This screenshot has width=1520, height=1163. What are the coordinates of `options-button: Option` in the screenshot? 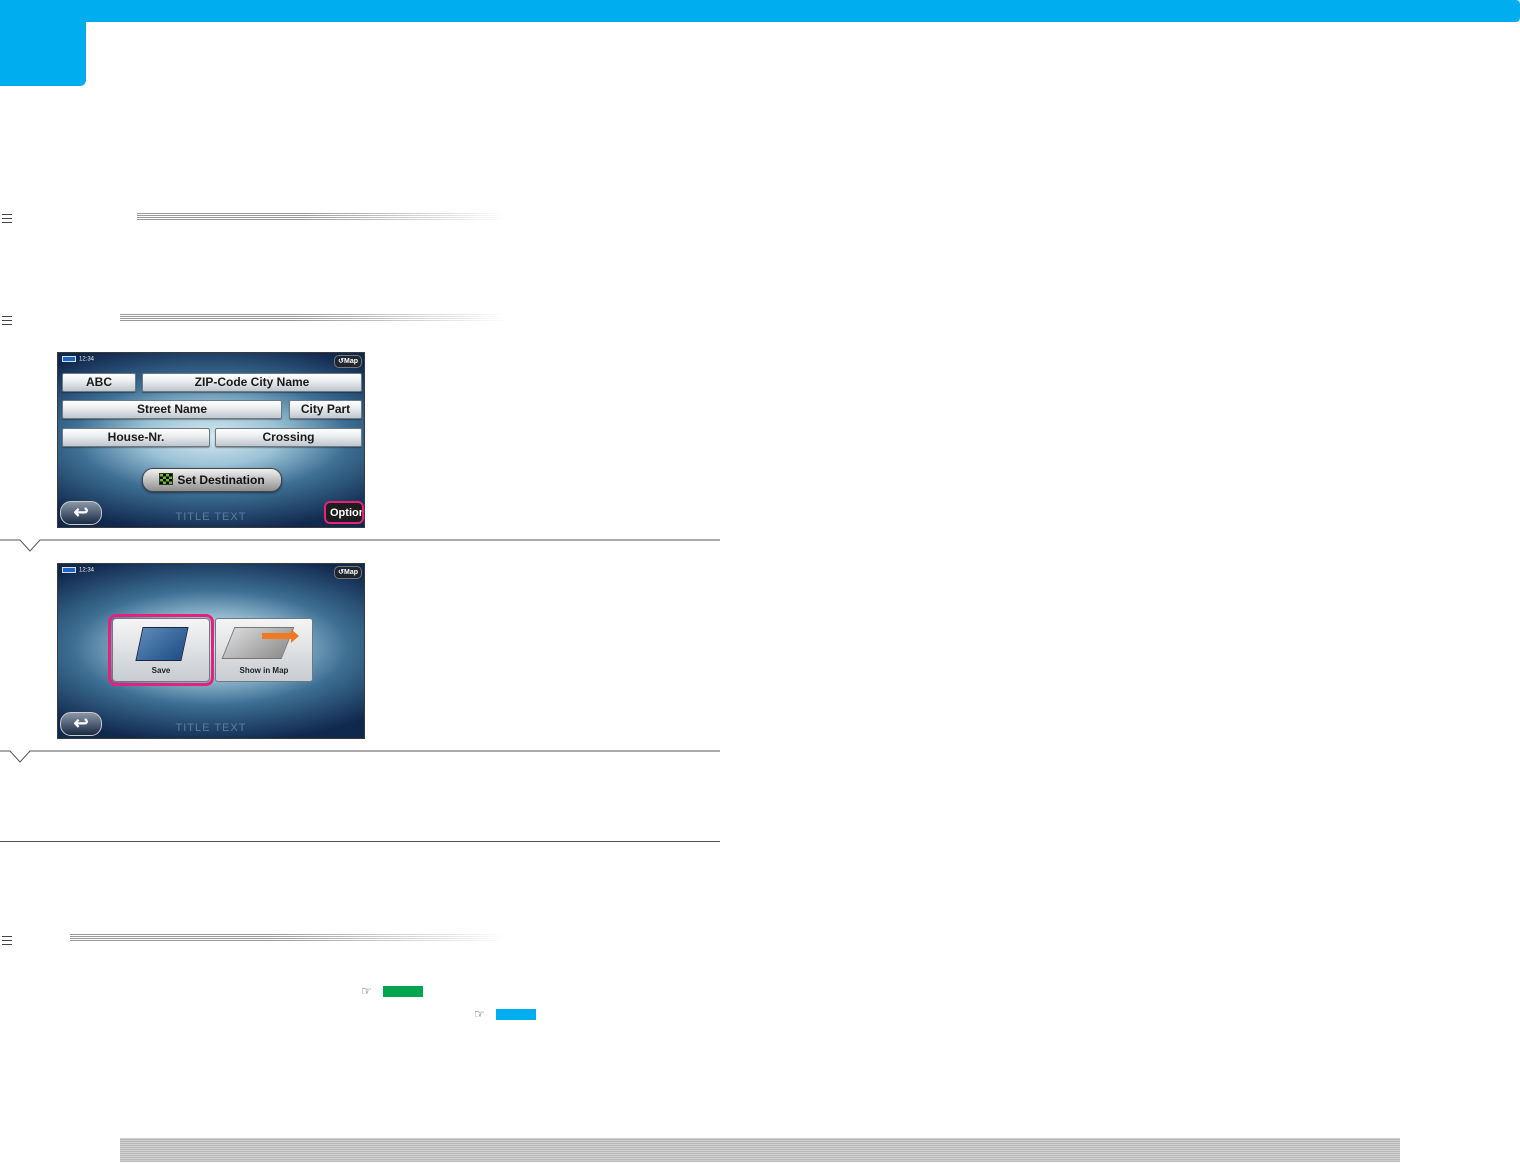 It's located at (344, 512).